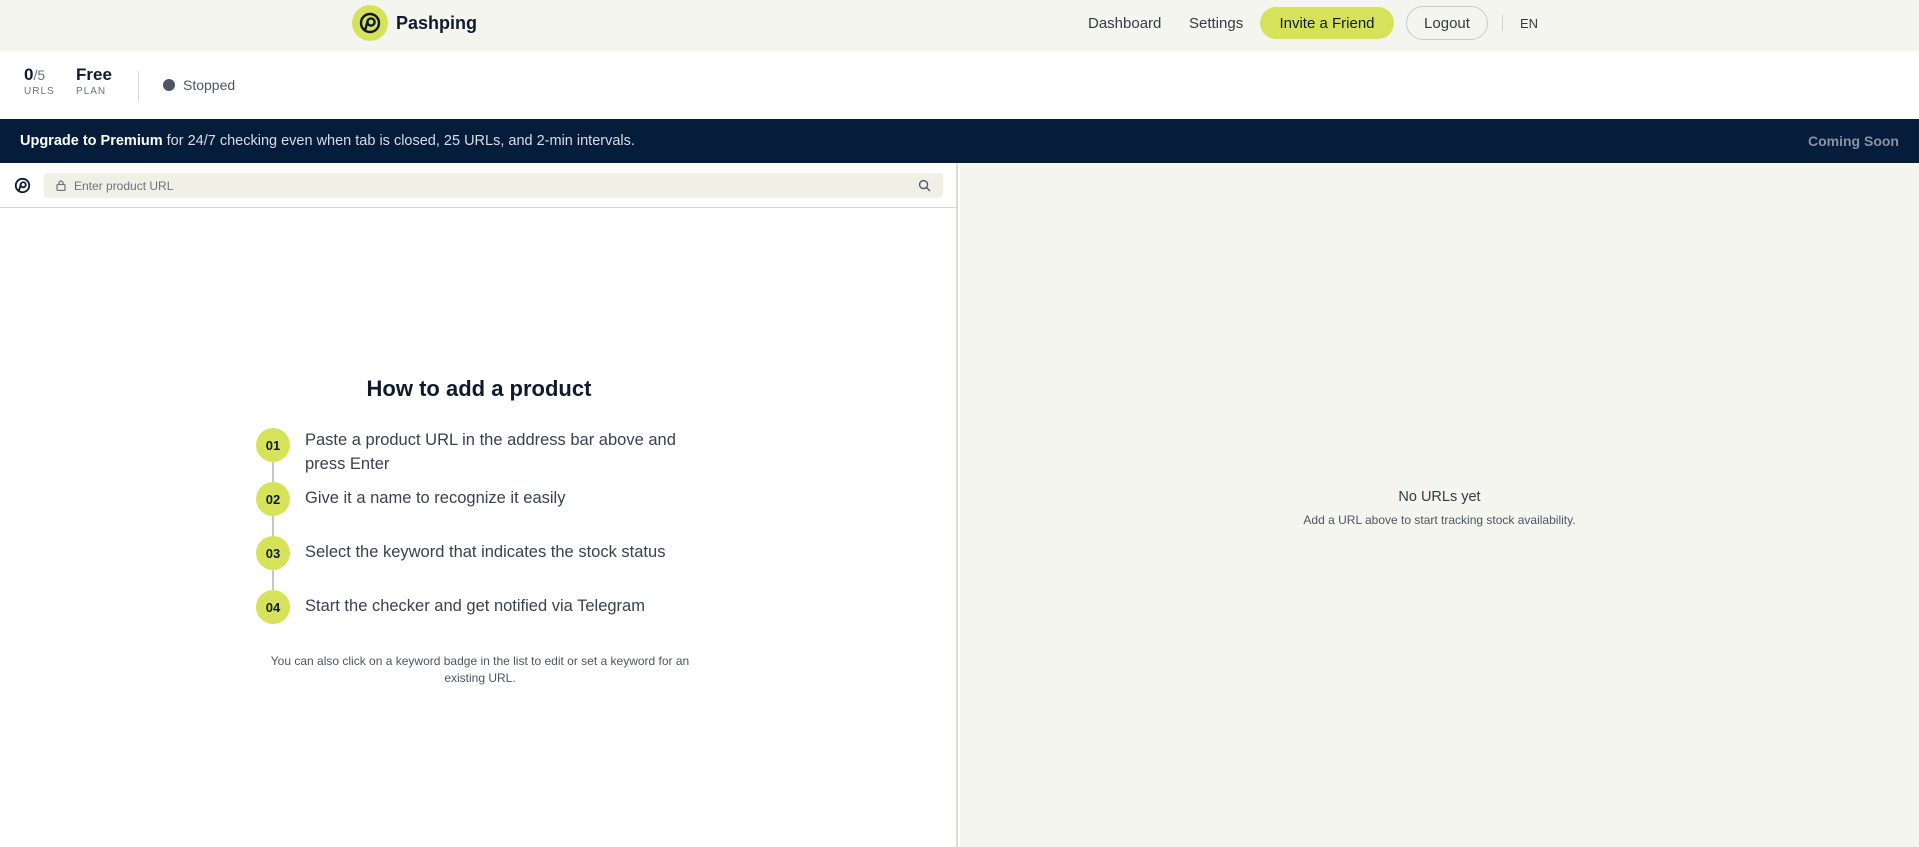 The image size is (1919, 847). I want to click on lock-icon, so click(61, 185).